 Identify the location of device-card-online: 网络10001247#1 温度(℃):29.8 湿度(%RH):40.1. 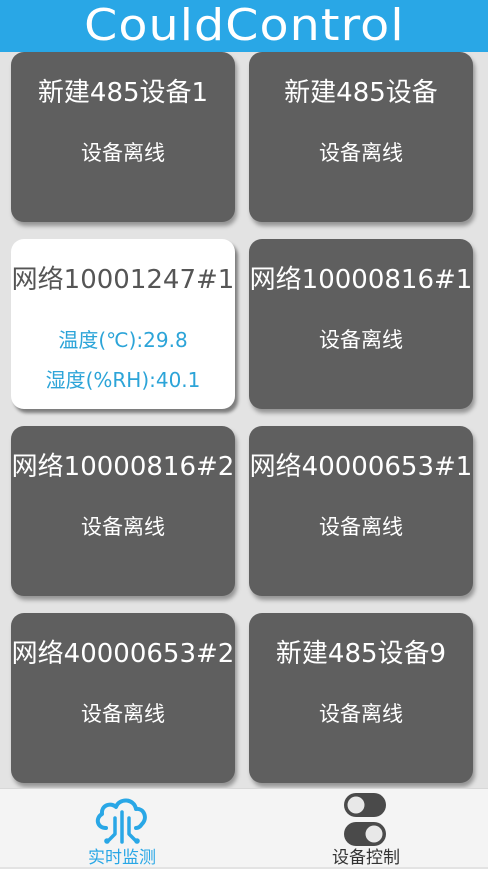
(123, 324).